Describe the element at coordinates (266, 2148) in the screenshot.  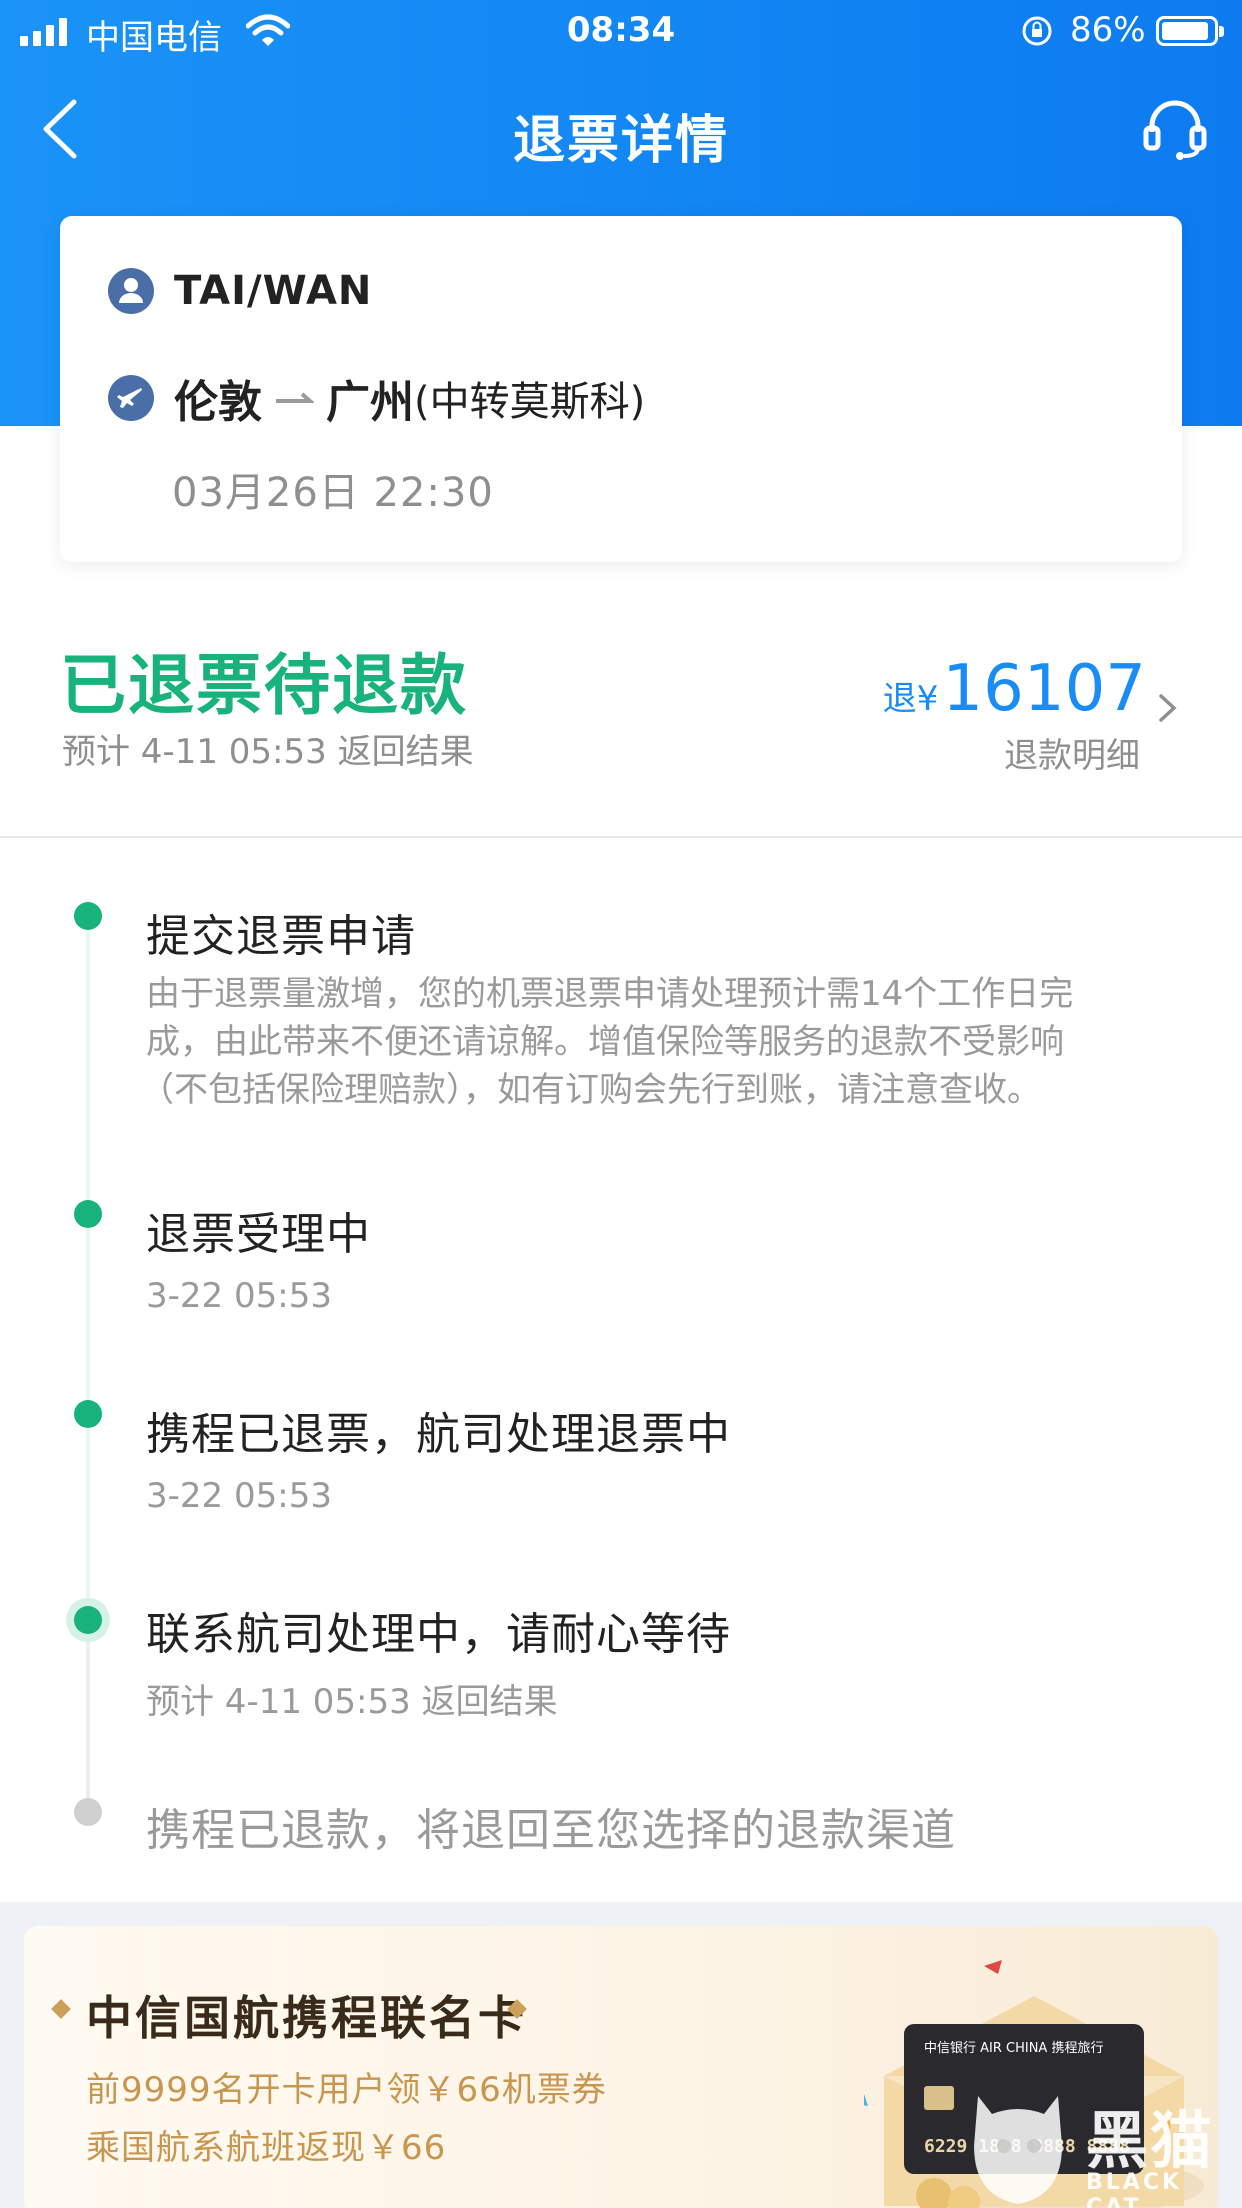
I see `promo-offer-line: 乘国航系航班返现￥66` at that location.